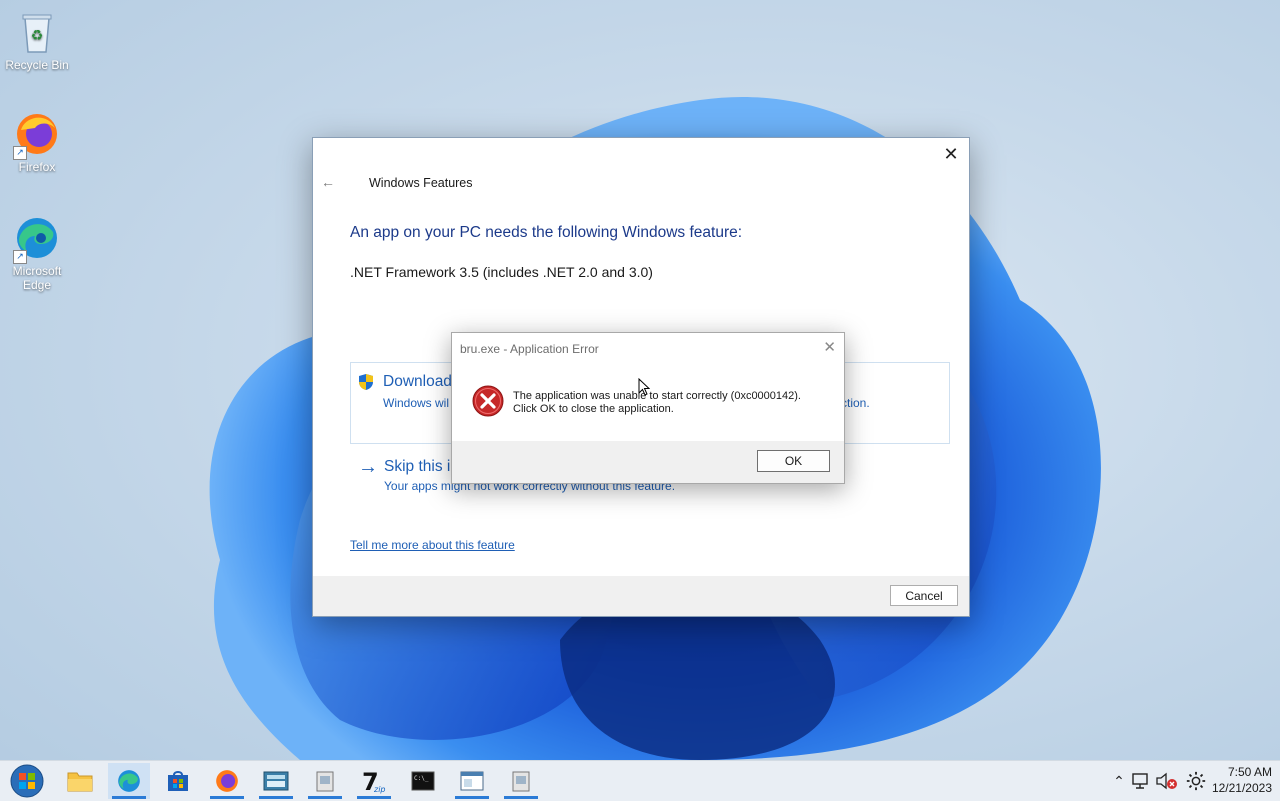 The image size is (1280, 801). What do you see at coordinates (1167, 781) in the screenshot?
I see `volume-muted-icon` at bounding box center [1167, 781].